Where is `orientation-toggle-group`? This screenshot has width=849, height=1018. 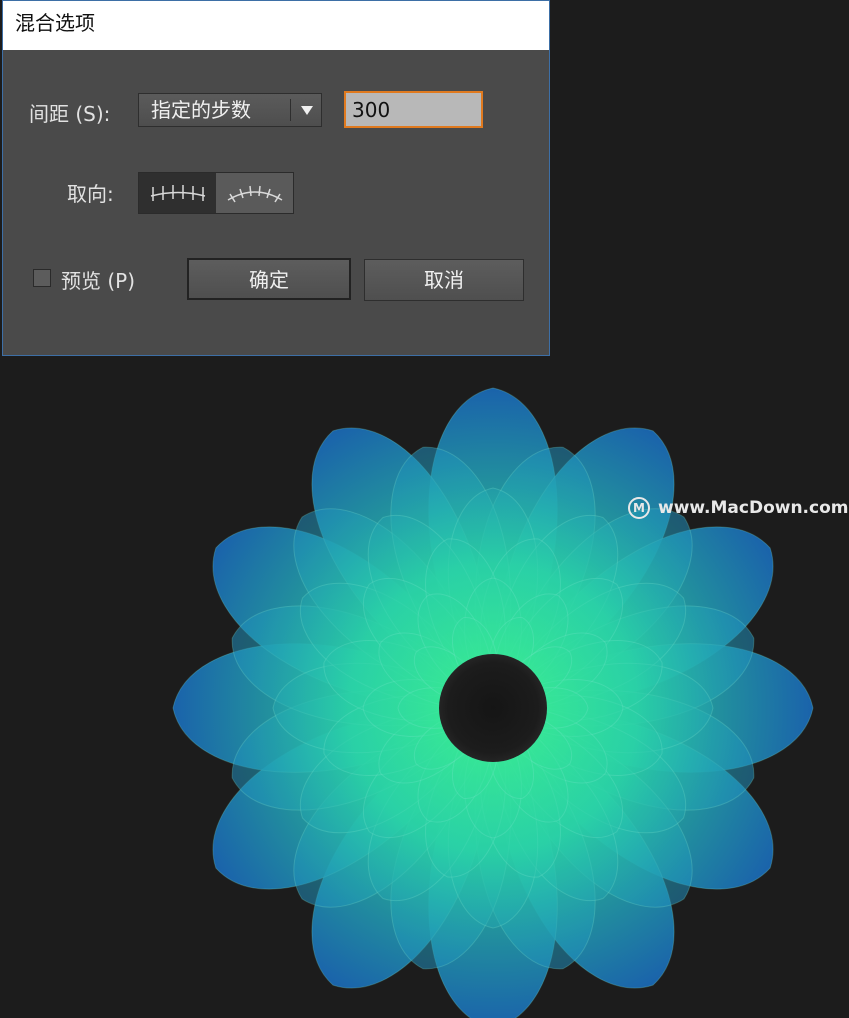 orientation-toggle-group is located at coordinates (216, 193).